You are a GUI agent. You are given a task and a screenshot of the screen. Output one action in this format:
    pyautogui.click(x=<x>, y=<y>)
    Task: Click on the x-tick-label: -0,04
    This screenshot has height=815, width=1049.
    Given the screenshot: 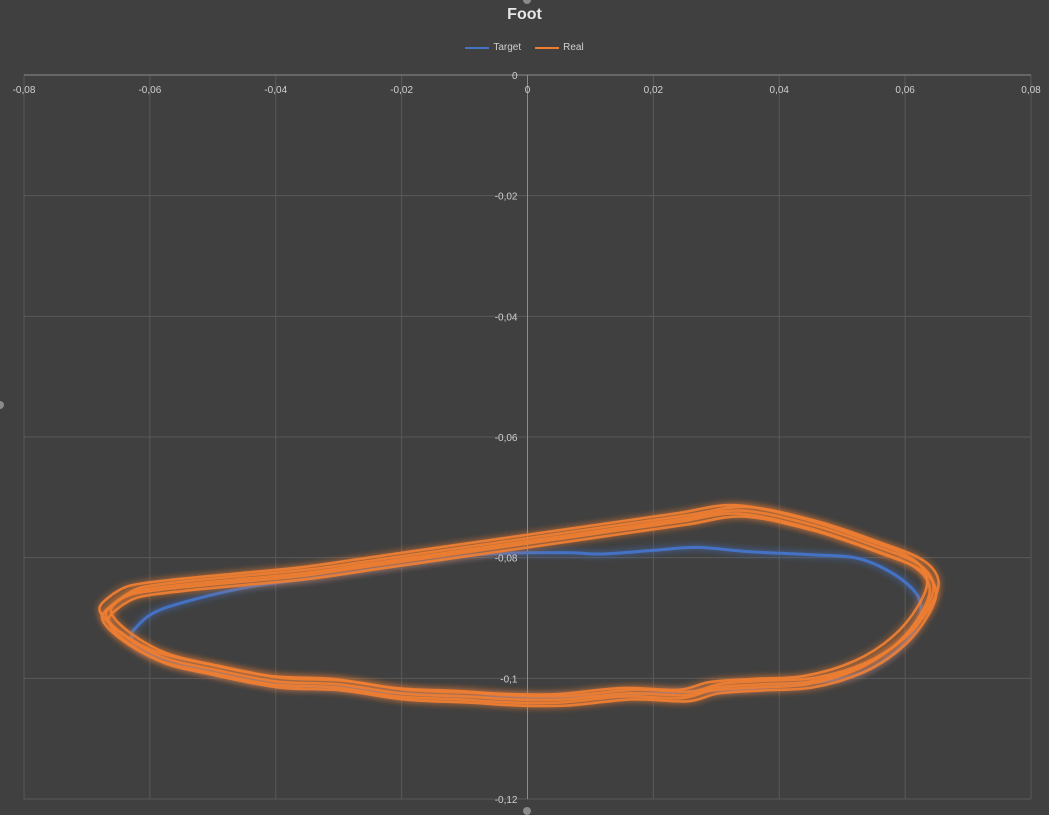 What is the action you would take?
    pyautogui.click(x=275, y=90)
    